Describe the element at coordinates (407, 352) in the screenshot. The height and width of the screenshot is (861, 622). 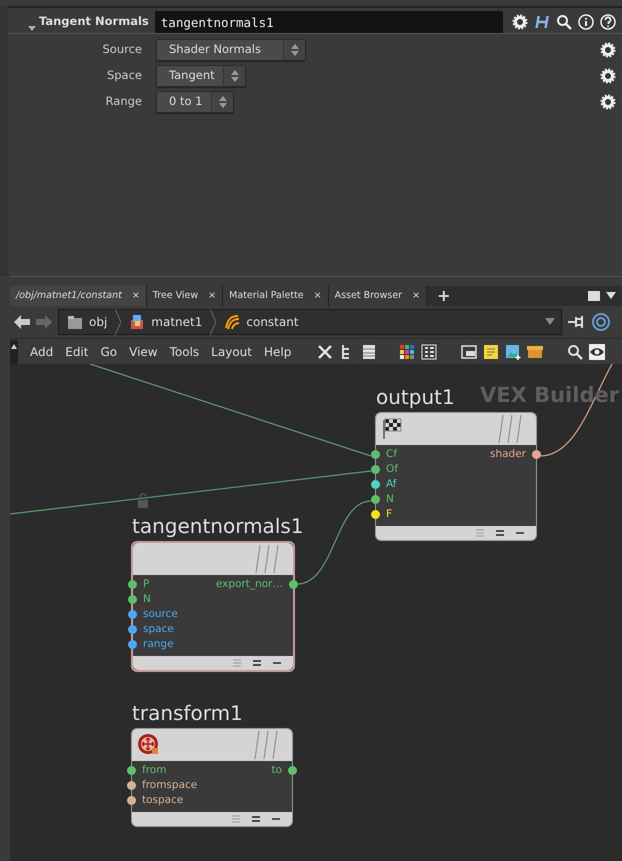
I see `color-grid-icon` at that location.